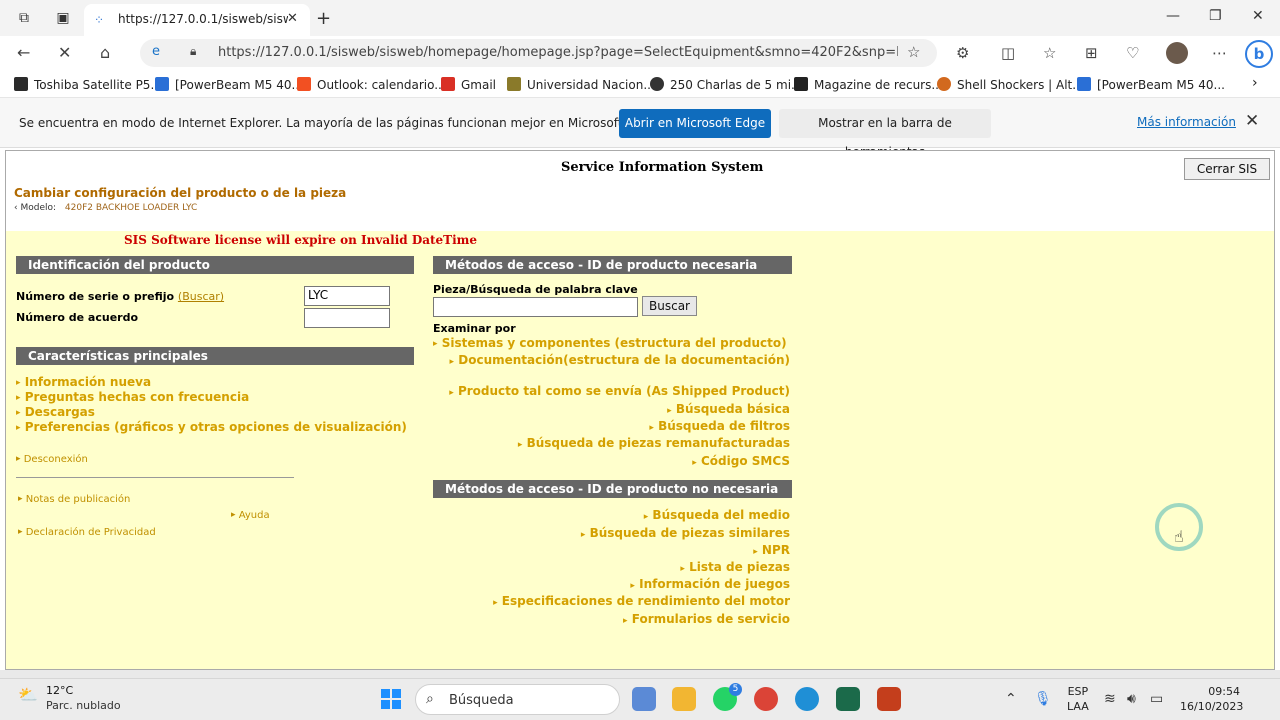 This screenshot has height=720, width=1280. I want to click on microphone-icon: 🎙︎, so click(1043, 699).